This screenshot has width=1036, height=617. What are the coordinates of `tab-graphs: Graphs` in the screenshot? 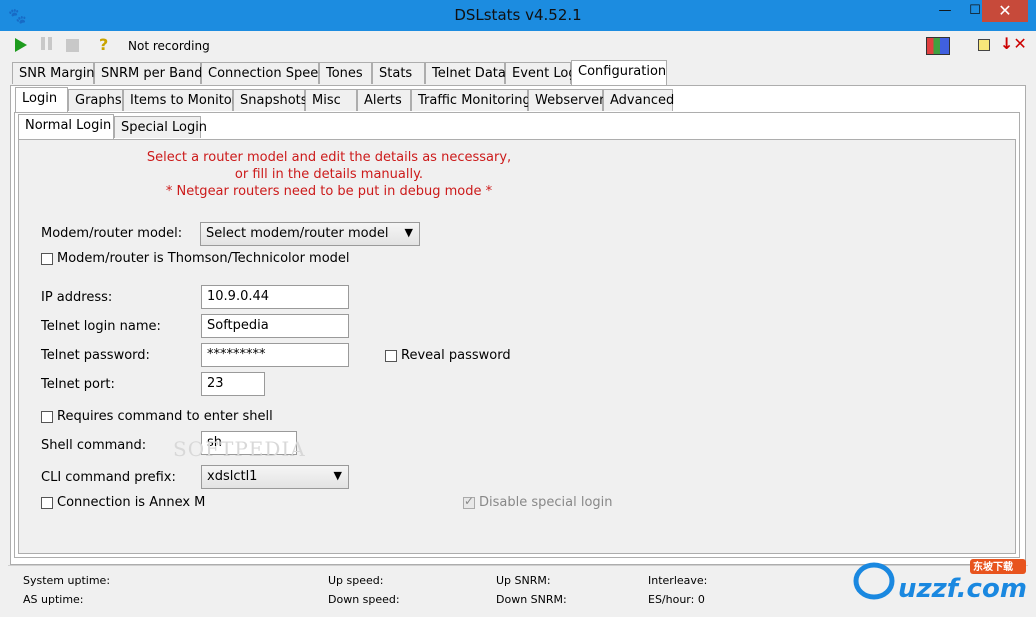 It's located at (95, 100).